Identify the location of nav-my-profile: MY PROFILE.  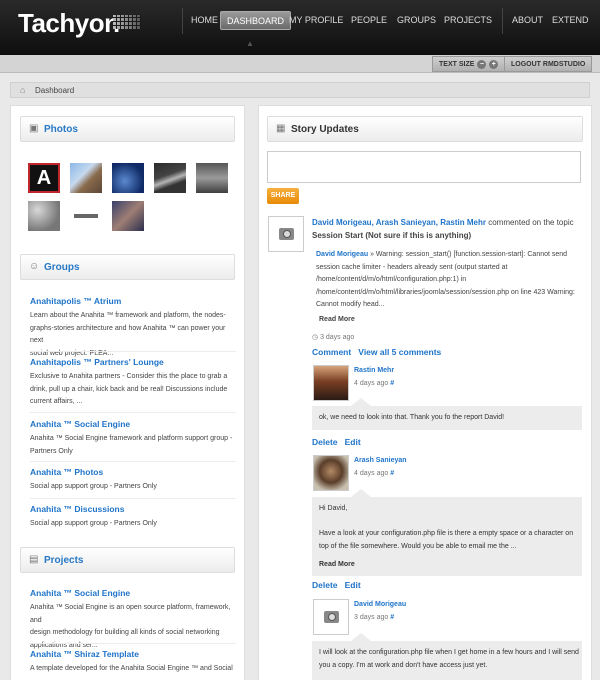
(316, 20).